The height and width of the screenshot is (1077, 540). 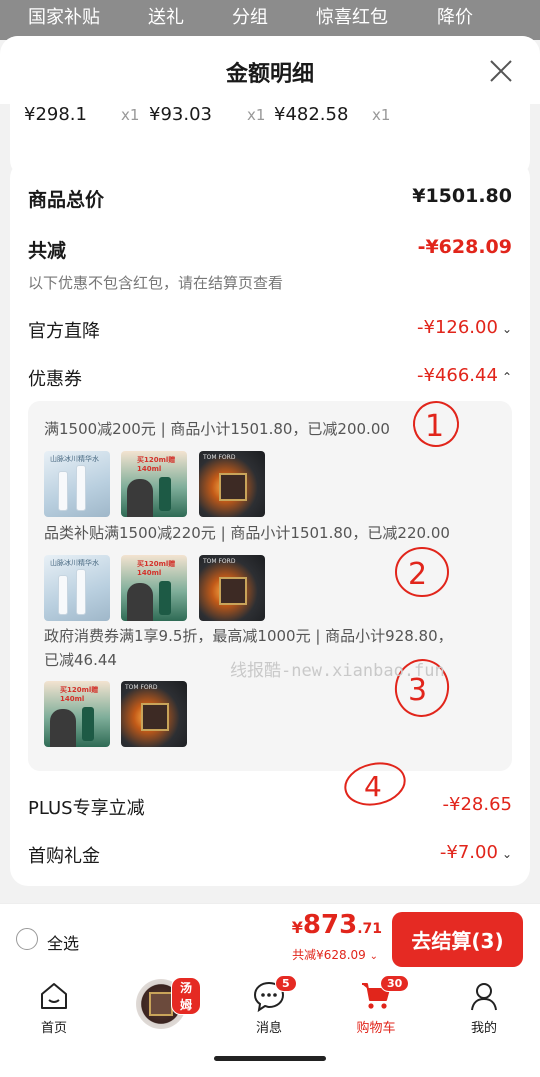 I want to click on item-price-1: ¥298.1, so click(x=55, y=114).